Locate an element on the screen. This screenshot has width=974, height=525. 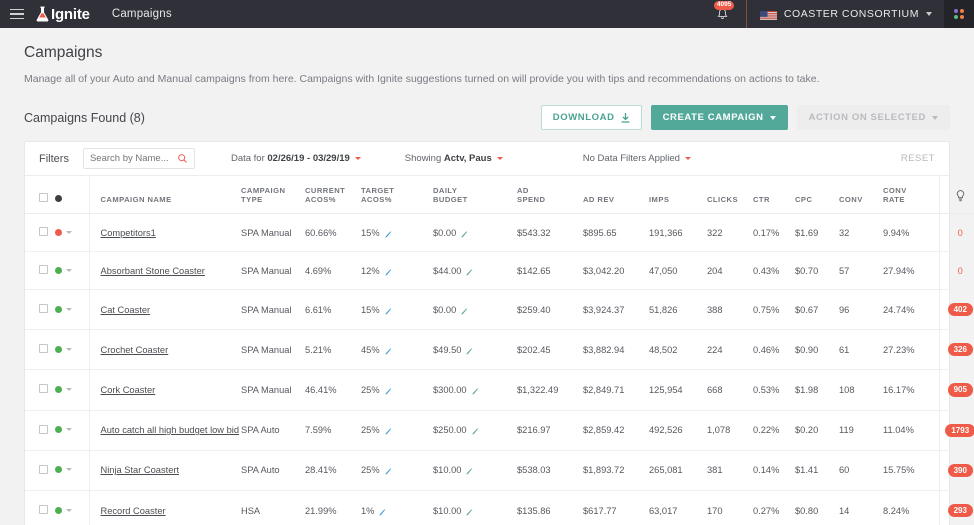
status-filter: Showing Actv, Paus is located at coordinates (454, 158).